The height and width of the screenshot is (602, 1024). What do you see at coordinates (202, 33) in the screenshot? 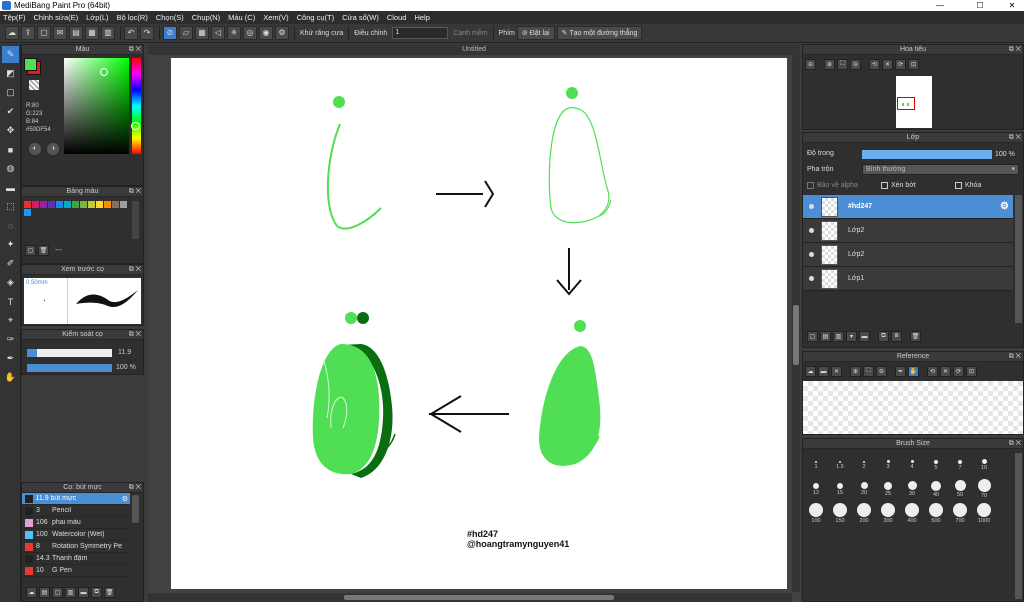
I see `snap-grid-icon: ▦` at bounding box center [202, 33].